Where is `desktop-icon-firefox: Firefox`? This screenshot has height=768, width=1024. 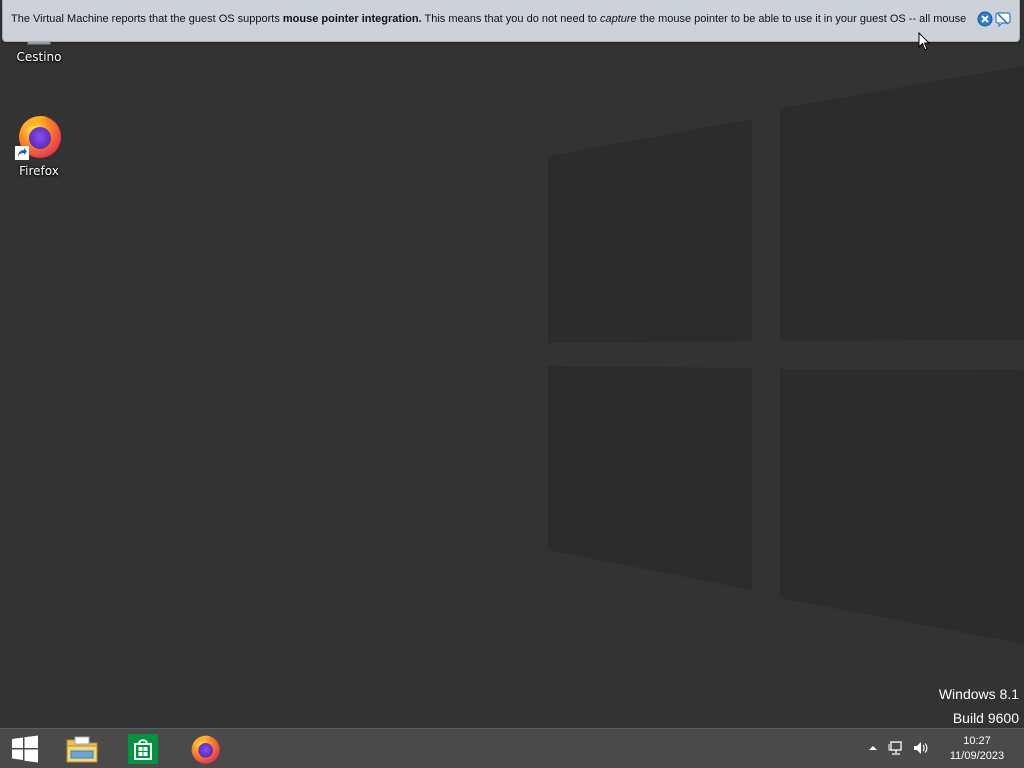 desktop-icon-firefox: Firefox is located at coordinates (39, 145).